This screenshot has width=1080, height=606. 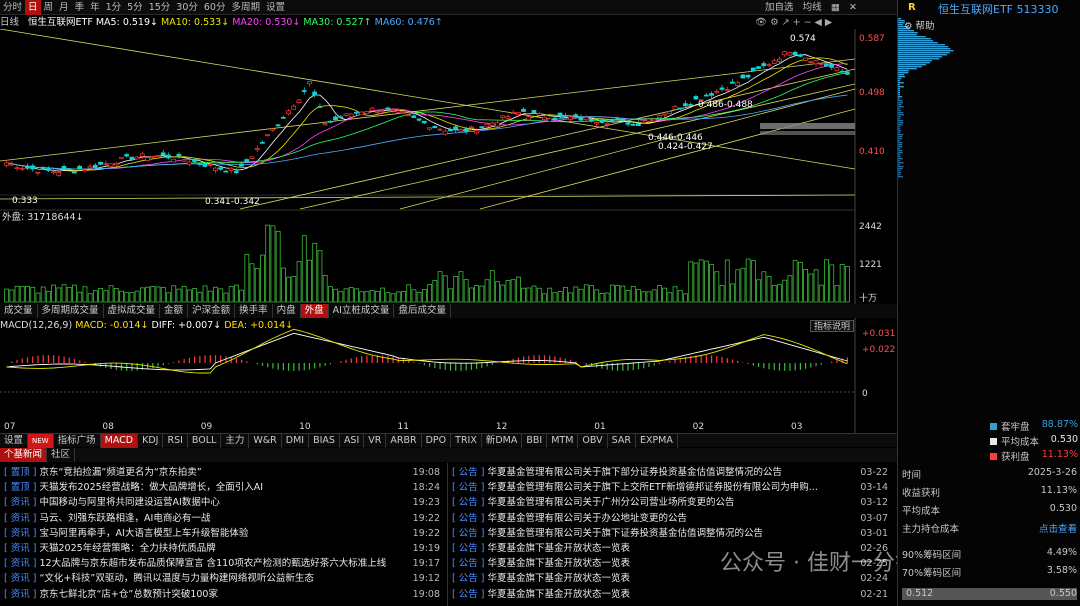 What do you see at coordinates (672, 594) in the screenshot?
I see `news-item: [ 公告 ] 华夏基金旗下基金开放状态一览表 02-21` at bounding box center [672, 594].